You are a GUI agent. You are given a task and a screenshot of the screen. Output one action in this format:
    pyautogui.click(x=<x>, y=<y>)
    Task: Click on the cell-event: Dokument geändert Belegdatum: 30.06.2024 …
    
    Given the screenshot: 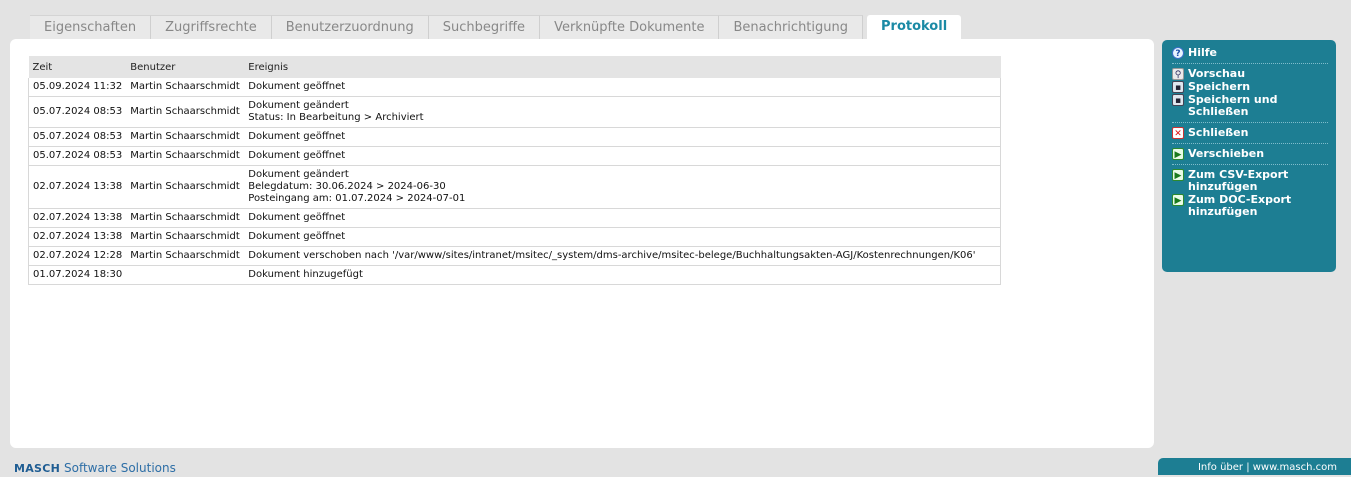 What is the action you would take?
    pyautogui.click(x=623, y=187)
    